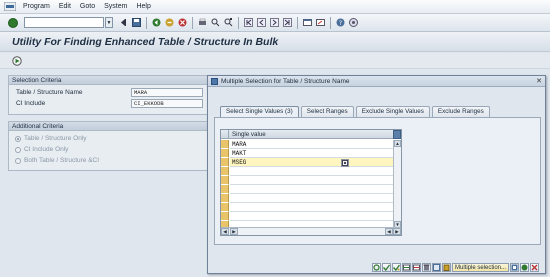  Describe the element at coordinates (249, 134) in the screenshot. I see `column-header-single-value: Single value` at that location.